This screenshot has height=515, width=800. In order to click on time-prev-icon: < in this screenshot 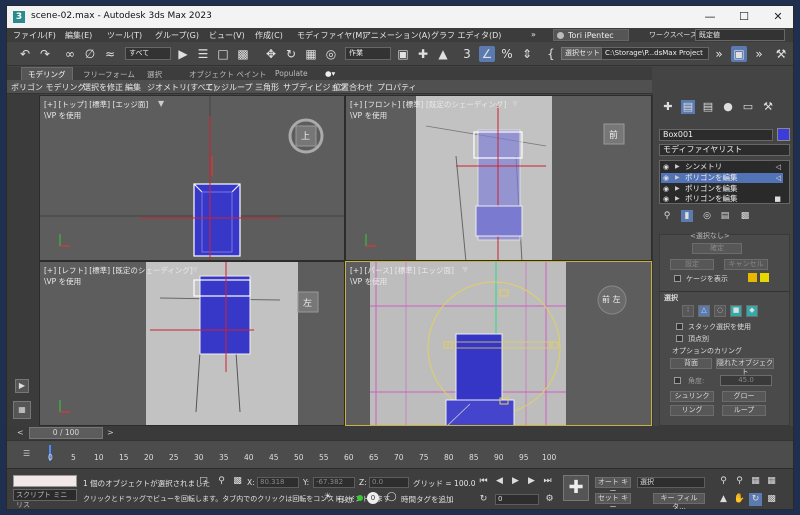, I will do `click(20, 432)`.